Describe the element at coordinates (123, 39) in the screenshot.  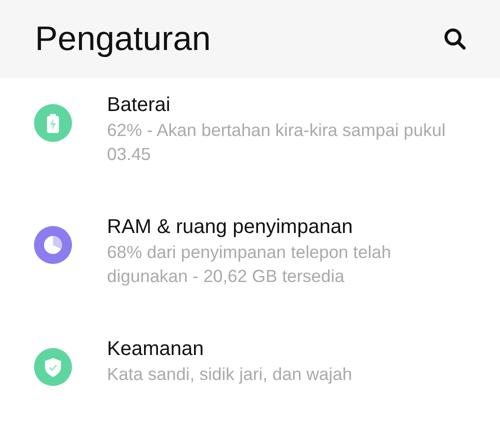
I see `page-title: Pengaturan` at that location.